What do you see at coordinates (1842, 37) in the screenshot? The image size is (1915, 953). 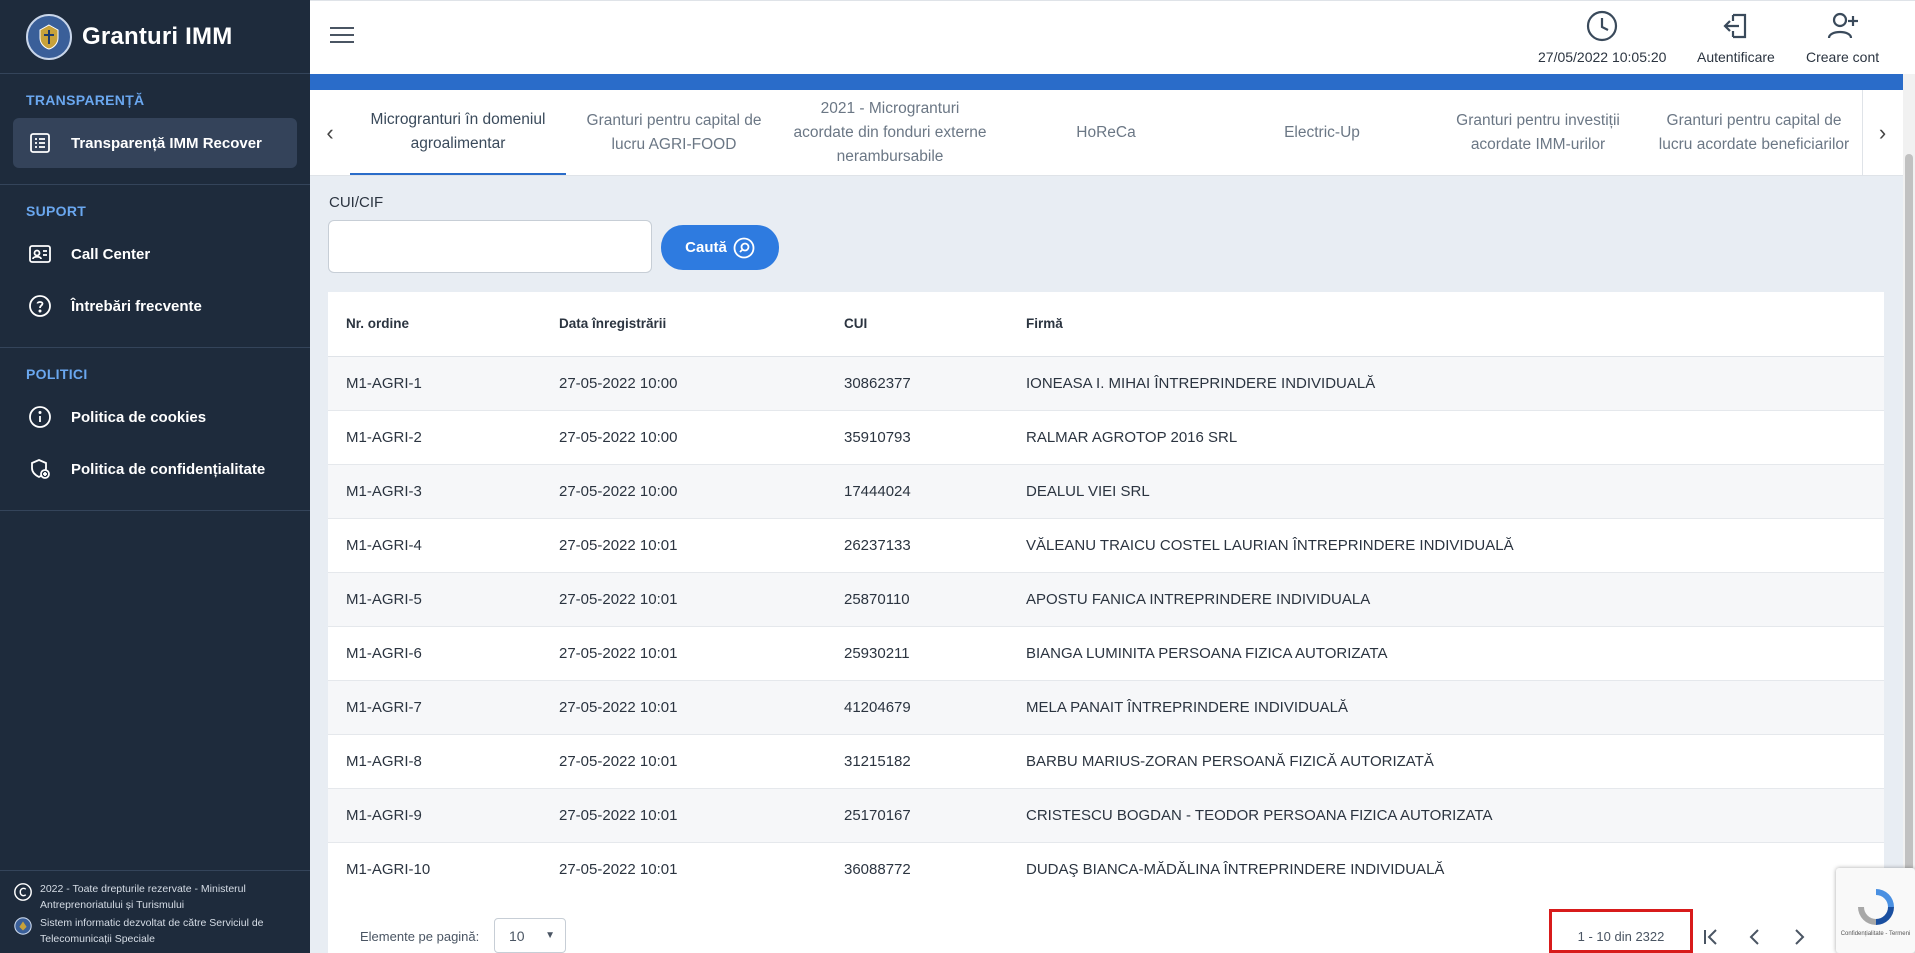 I see `register-button: Creare cont` at bounding box center [1842, 37].